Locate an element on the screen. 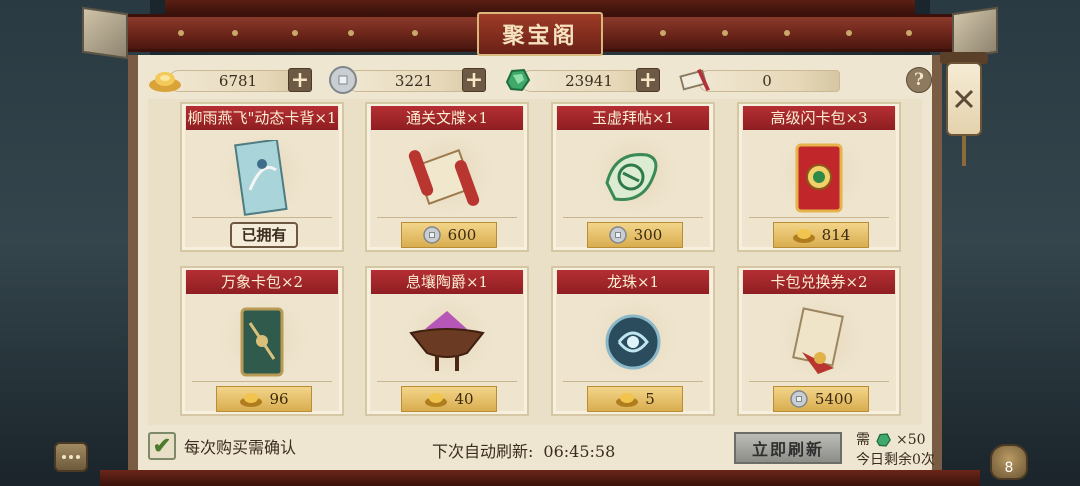 The width and height of the screenshot is (1080, 486). price-button: 600 is located at coordinates (449, 235).